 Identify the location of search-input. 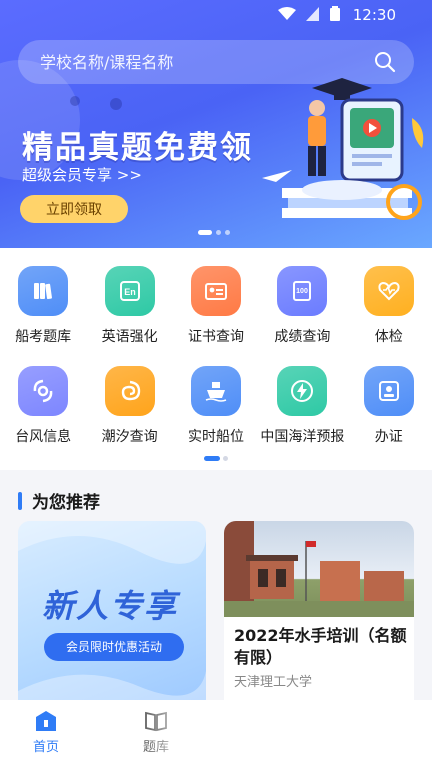
(200, 62).